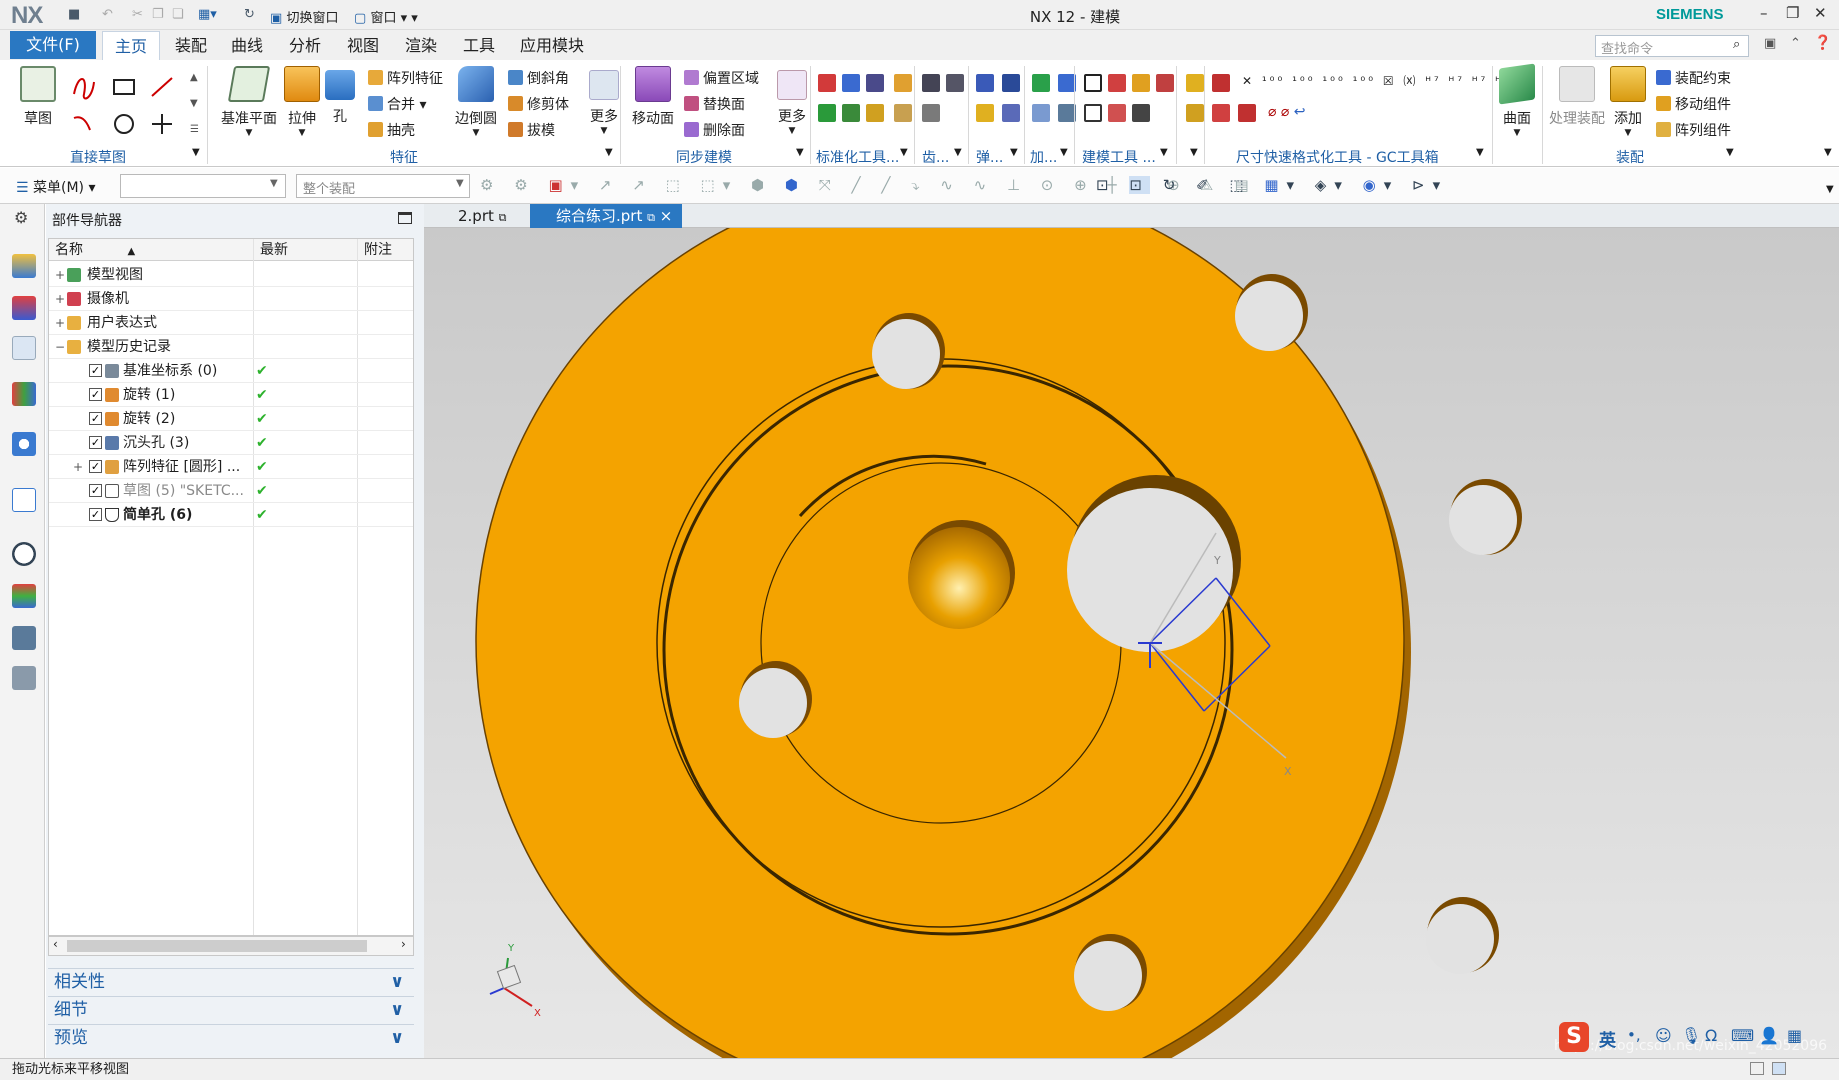 The width and height of the screenshot is (1839, 1081). I want to click on gear-icon: ⚙, so click(21, 217).